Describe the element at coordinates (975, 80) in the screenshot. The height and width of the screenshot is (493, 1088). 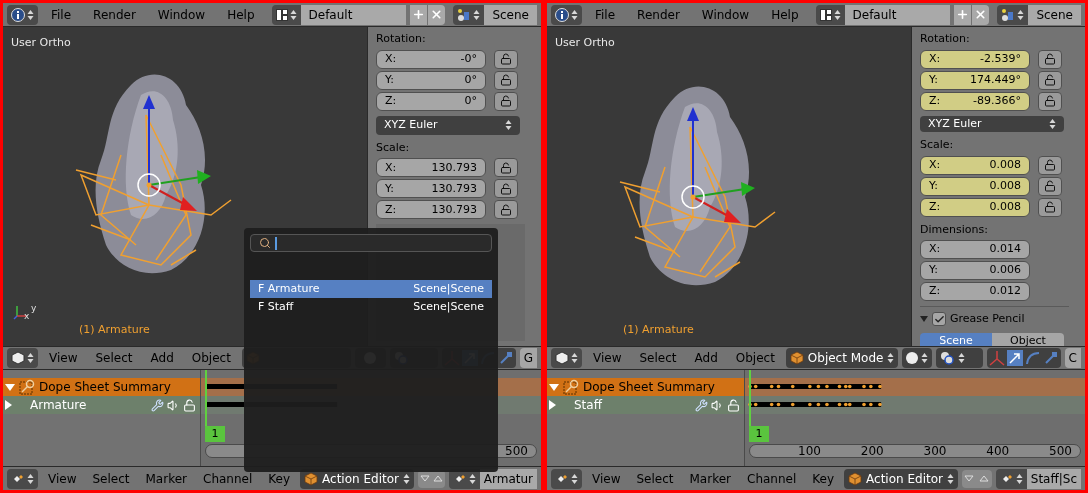
I see `number-field: Y: 174.449°` at that location.